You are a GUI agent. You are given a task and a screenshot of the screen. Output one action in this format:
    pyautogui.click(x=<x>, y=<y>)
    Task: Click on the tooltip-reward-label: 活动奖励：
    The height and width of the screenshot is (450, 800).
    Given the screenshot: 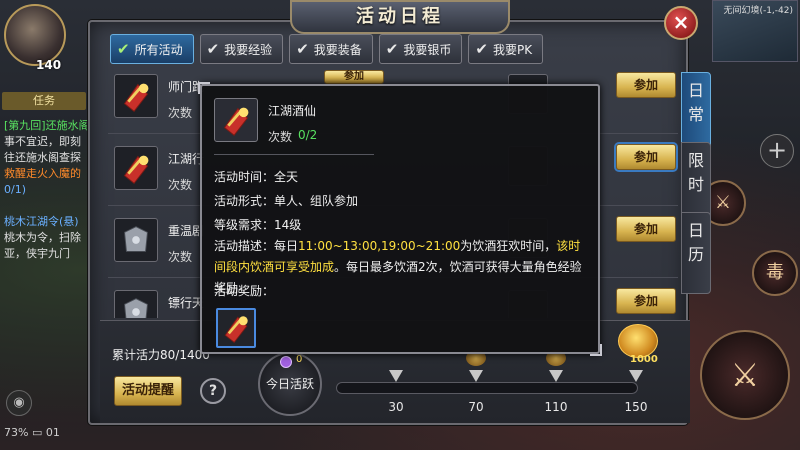 What is the action you would take?
    pyautogui.click(x=244, y=291)
    